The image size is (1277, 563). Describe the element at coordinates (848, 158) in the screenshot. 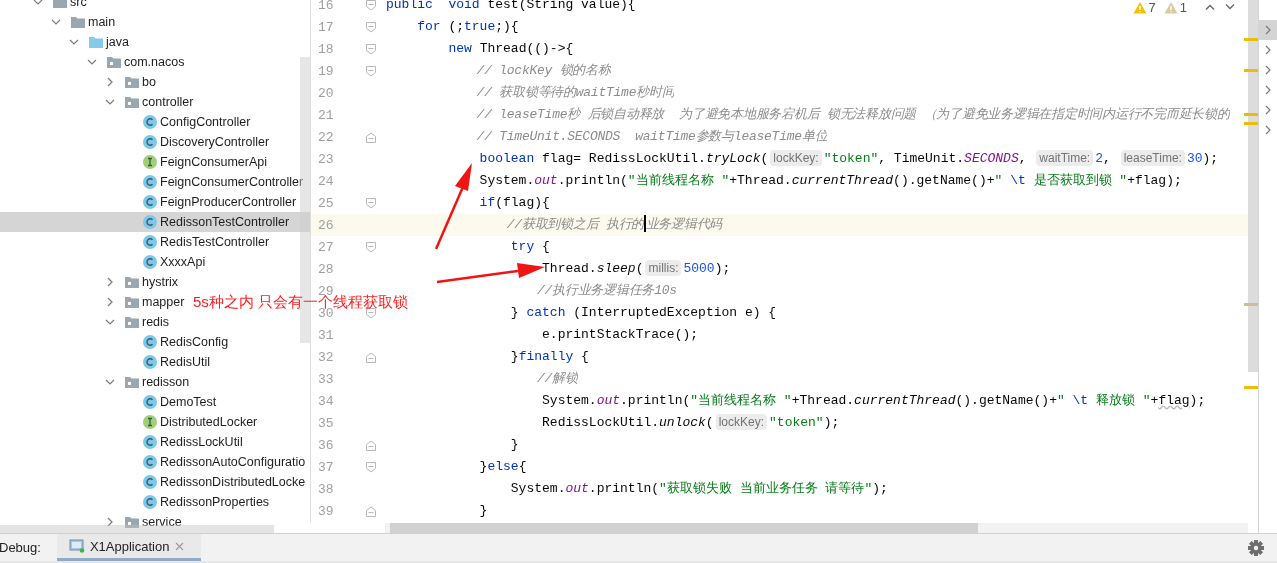

I see `code-line: boolean flag= RedissLockUtil.tryLock( lockKey: "token", TimeUnit.SECONDS, waitTime: 2, leaseTime: 30);` at that location.